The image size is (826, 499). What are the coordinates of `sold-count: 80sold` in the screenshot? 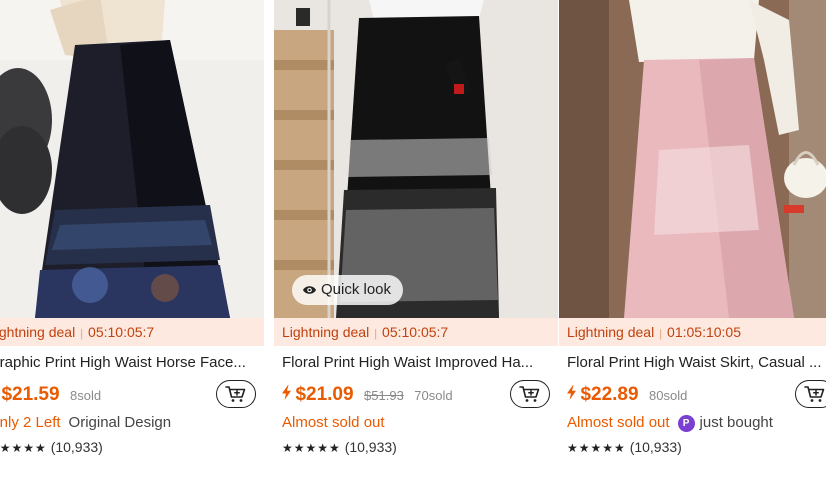 It's located at (668, 395).